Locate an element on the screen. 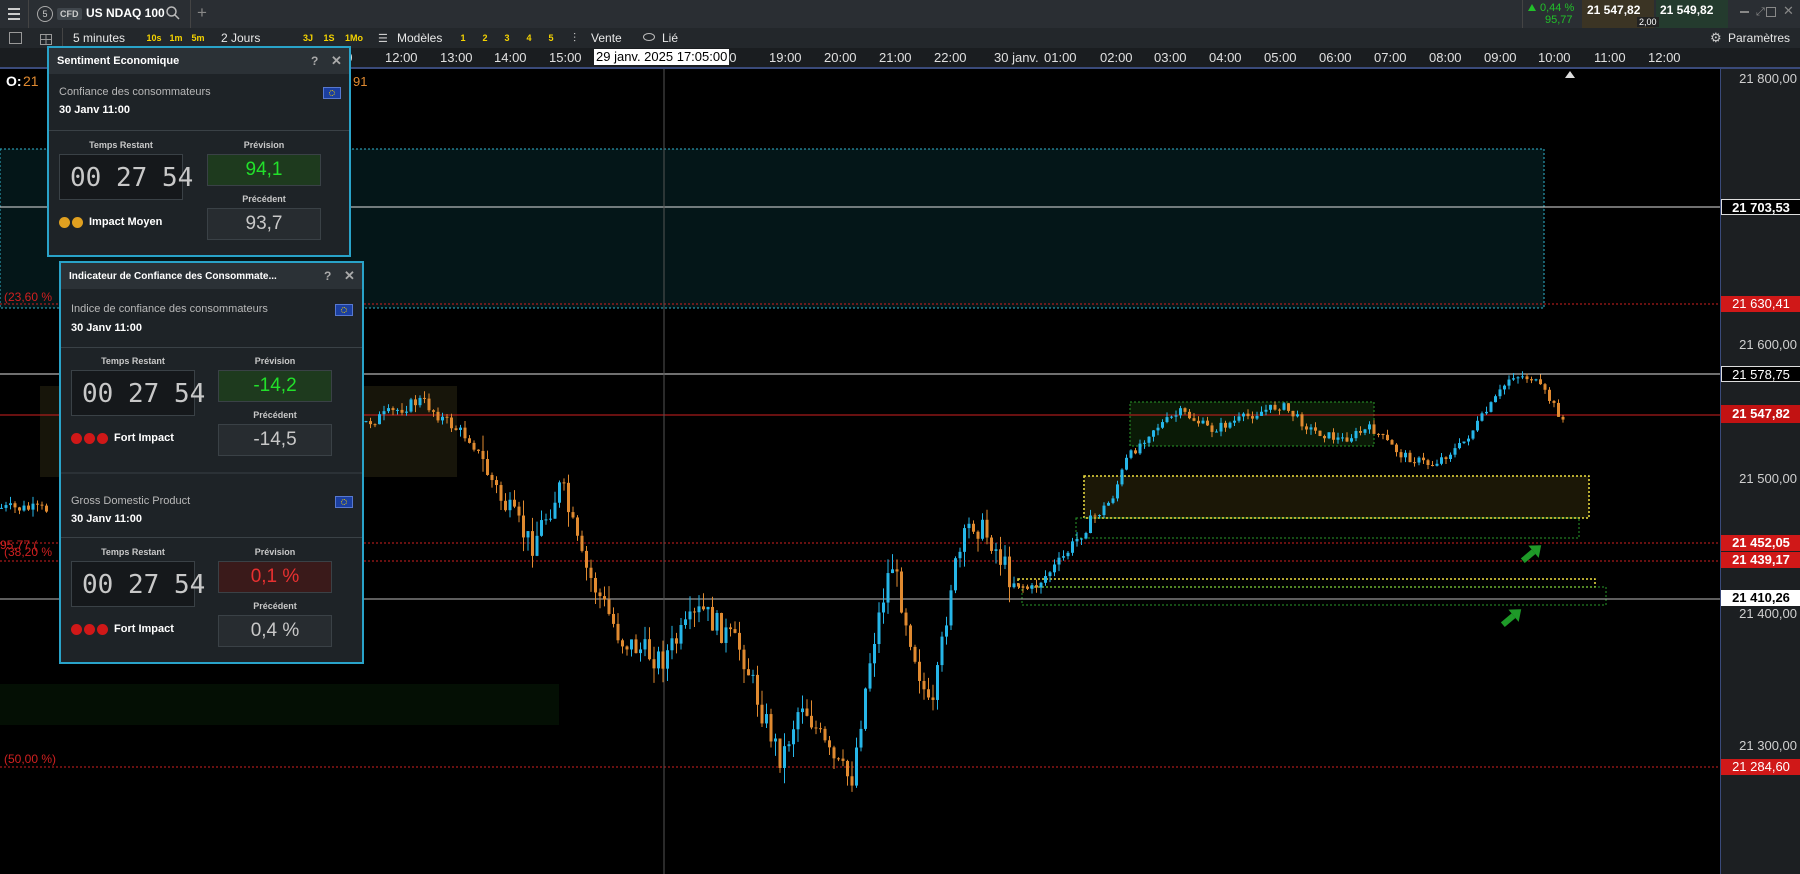 The image size is (1800, 874). settings-gear-icon: ⚙ is located at coordinates (1716, 38).